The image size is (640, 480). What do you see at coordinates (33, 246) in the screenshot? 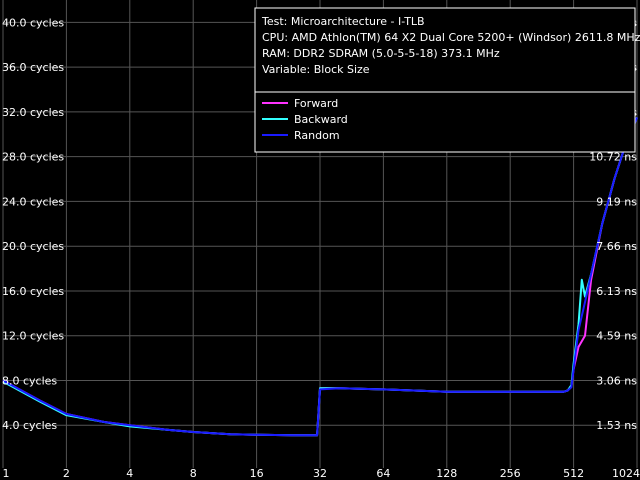
I see `y-tick-label-left: 20.0 cycles` at bounding box center [33, 246].